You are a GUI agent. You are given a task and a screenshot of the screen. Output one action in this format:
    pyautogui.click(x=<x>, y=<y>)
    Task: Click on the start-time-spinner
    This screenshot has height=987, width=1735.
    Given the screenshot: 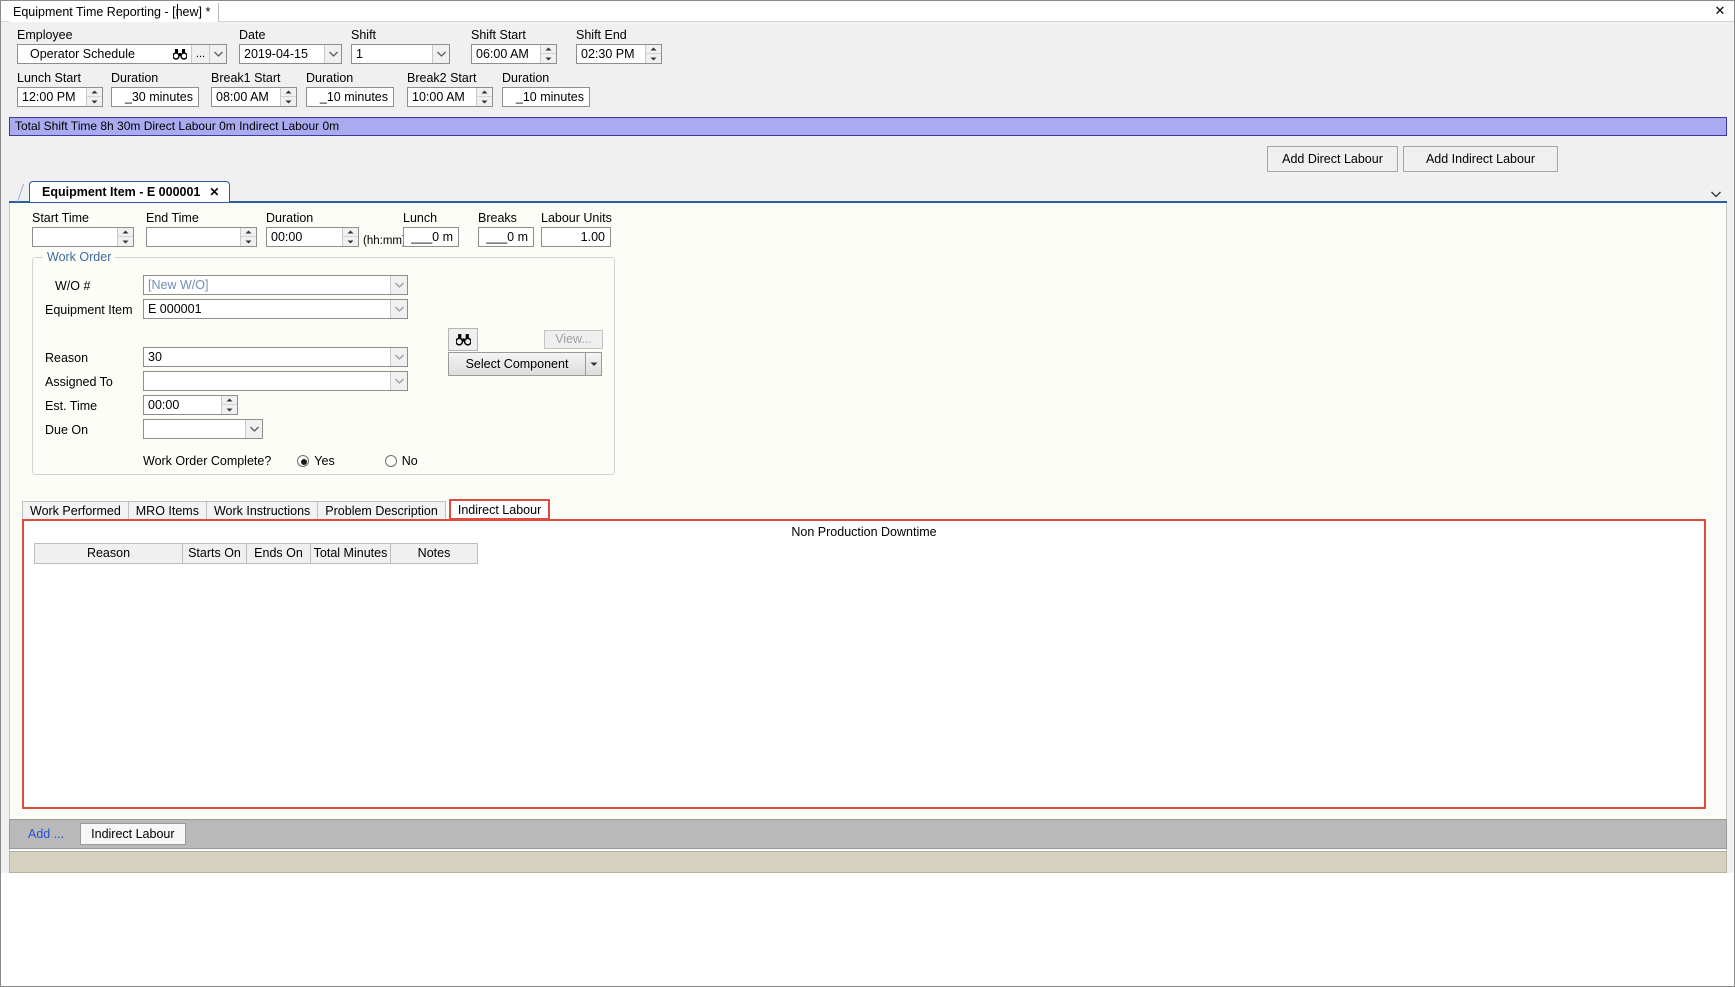 What is the action you would take?
    pyautogui.click(x=125, y=237)
    